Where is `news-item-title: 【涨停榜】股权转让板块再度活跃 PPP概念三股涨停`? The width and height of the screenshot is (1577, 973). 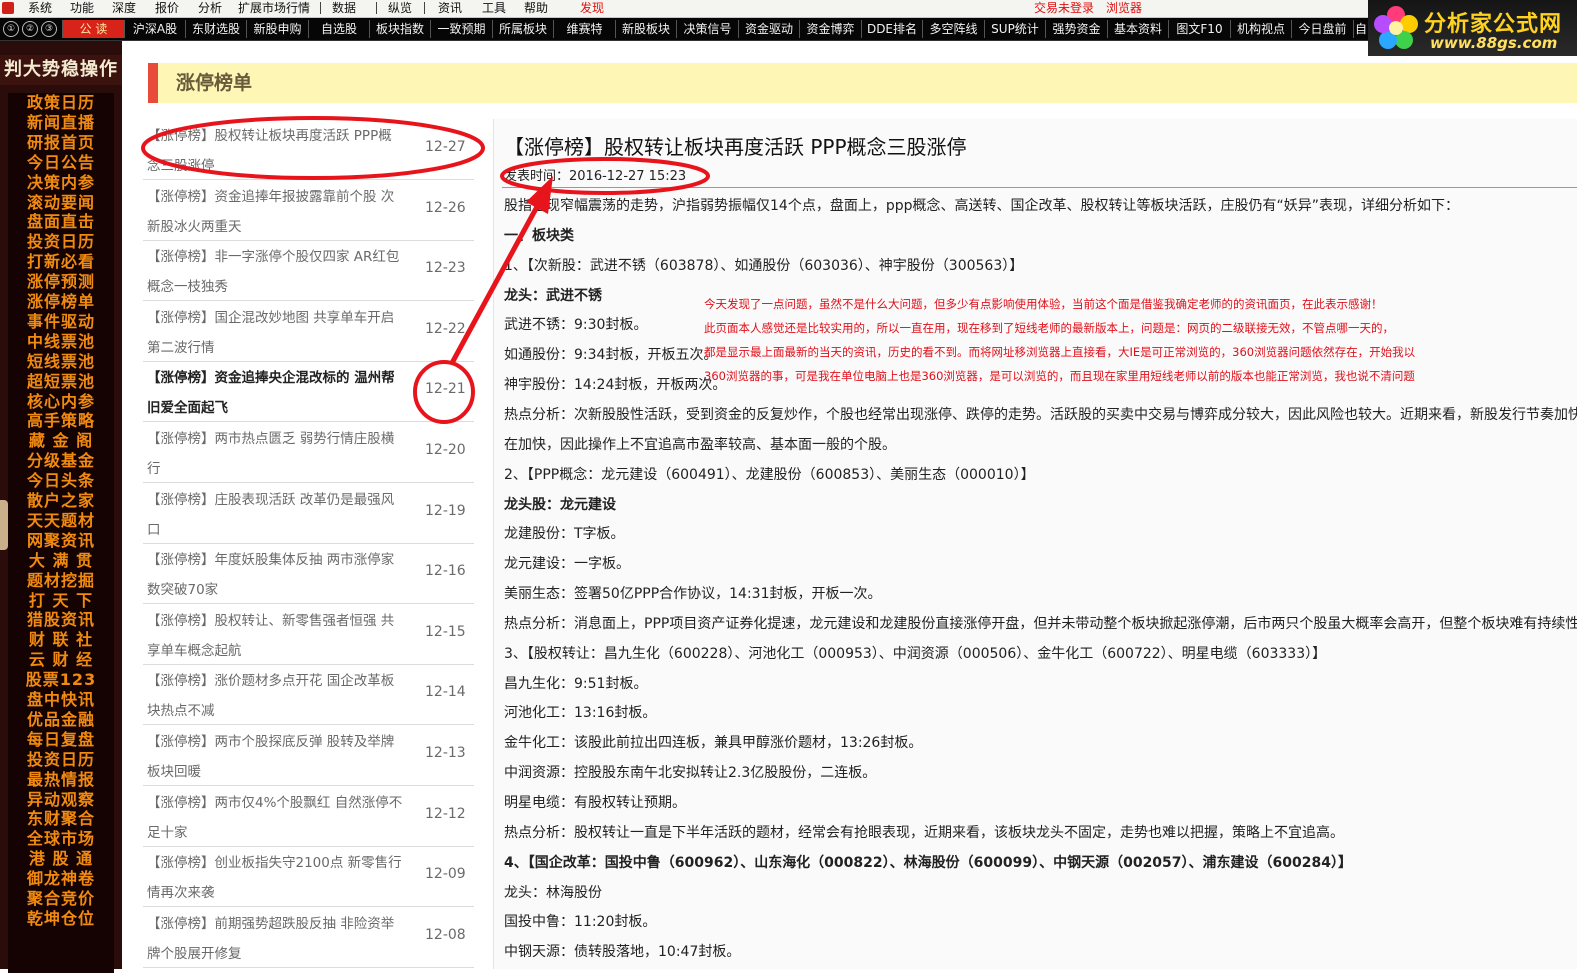
news-item-title: 【涨停榜】股权转让板块再度活跃 PPP概念三股涨停 is located at coordinates (275, 151).